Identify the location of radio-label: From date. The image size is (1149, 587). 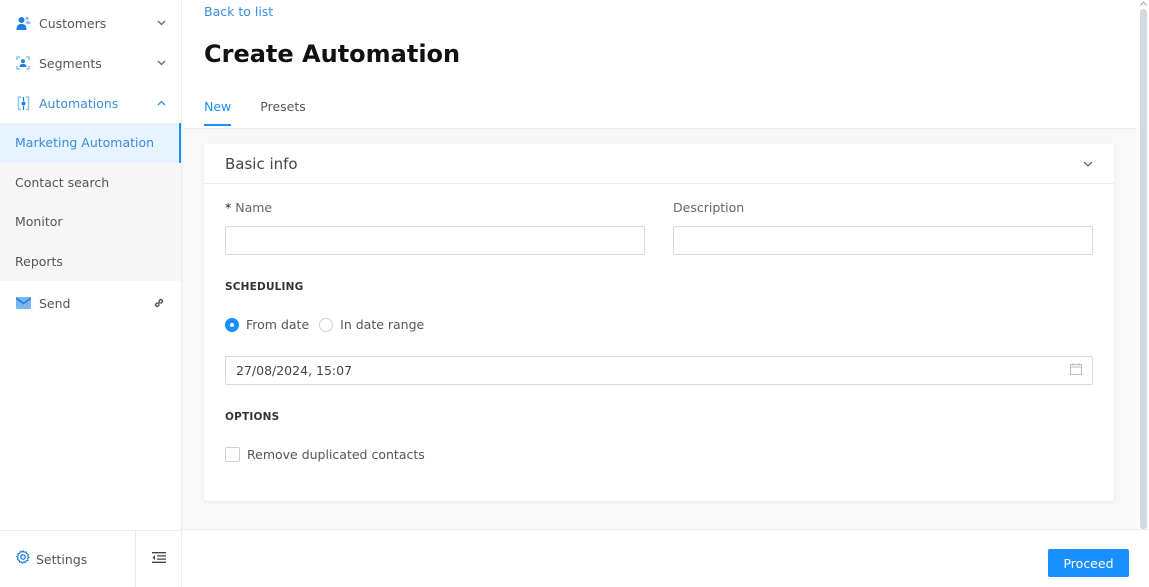
(278, 324).